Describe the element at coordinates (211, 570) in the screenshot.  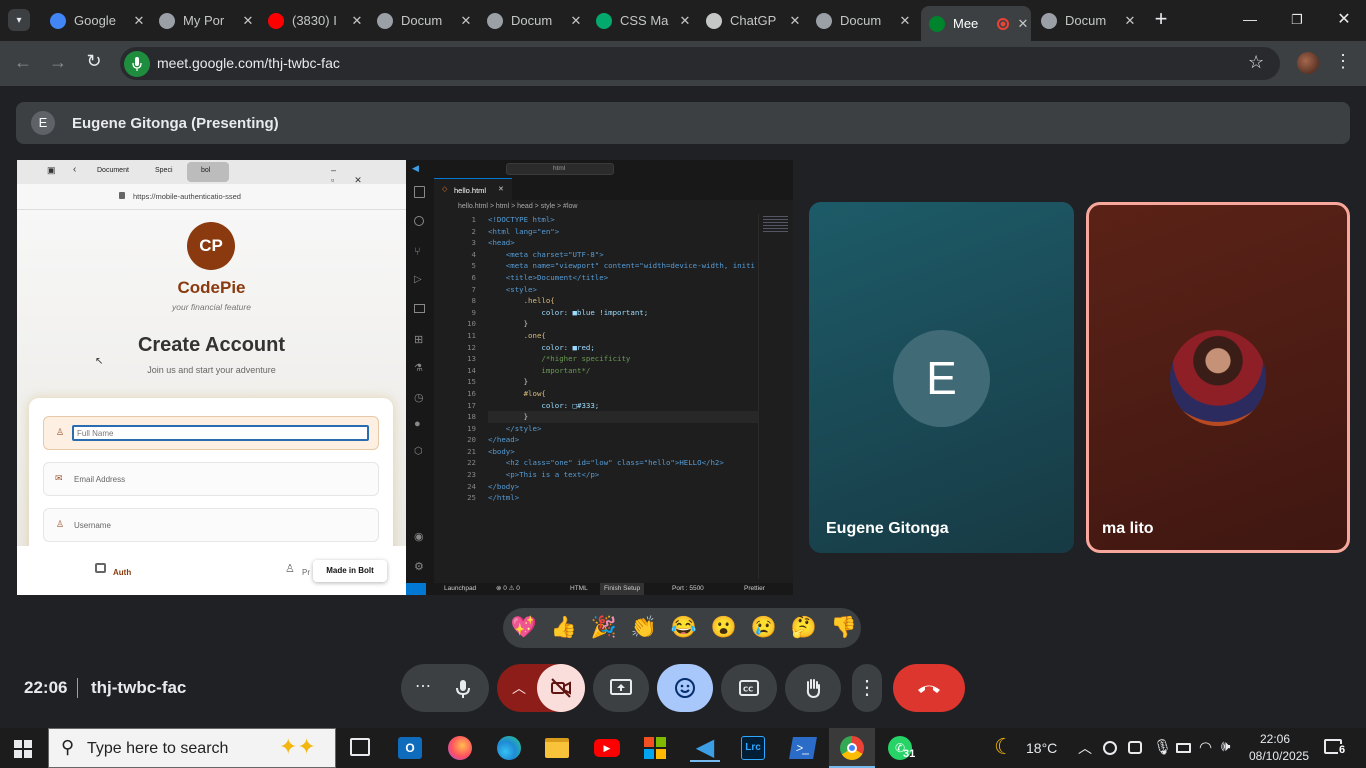
I see `inner-bottom-bar: Auth ♙ Pr Made in Bolt` at that location.